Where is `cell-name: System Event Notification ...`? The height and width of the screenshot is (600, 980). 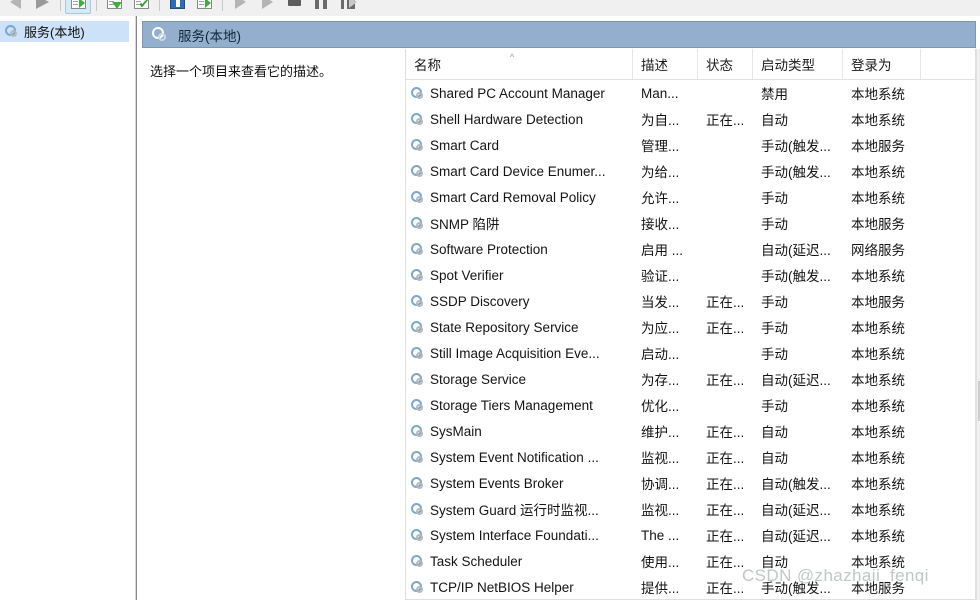 cell-name: System Event Notification ... is located at coordinates (519, 457).